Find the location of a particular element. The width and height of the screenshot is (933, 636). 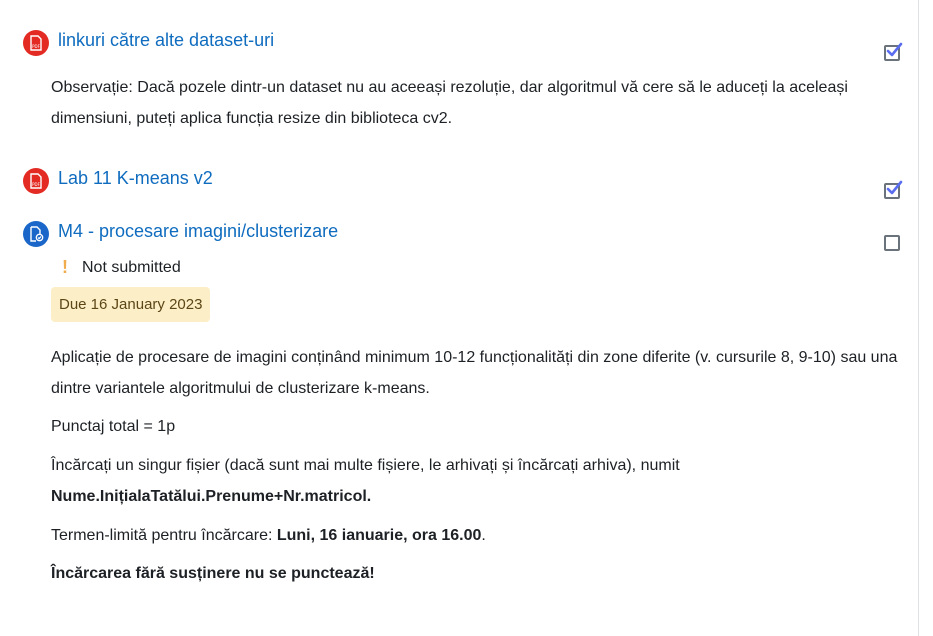

assignment-icon is located at coordinates (36, 234).